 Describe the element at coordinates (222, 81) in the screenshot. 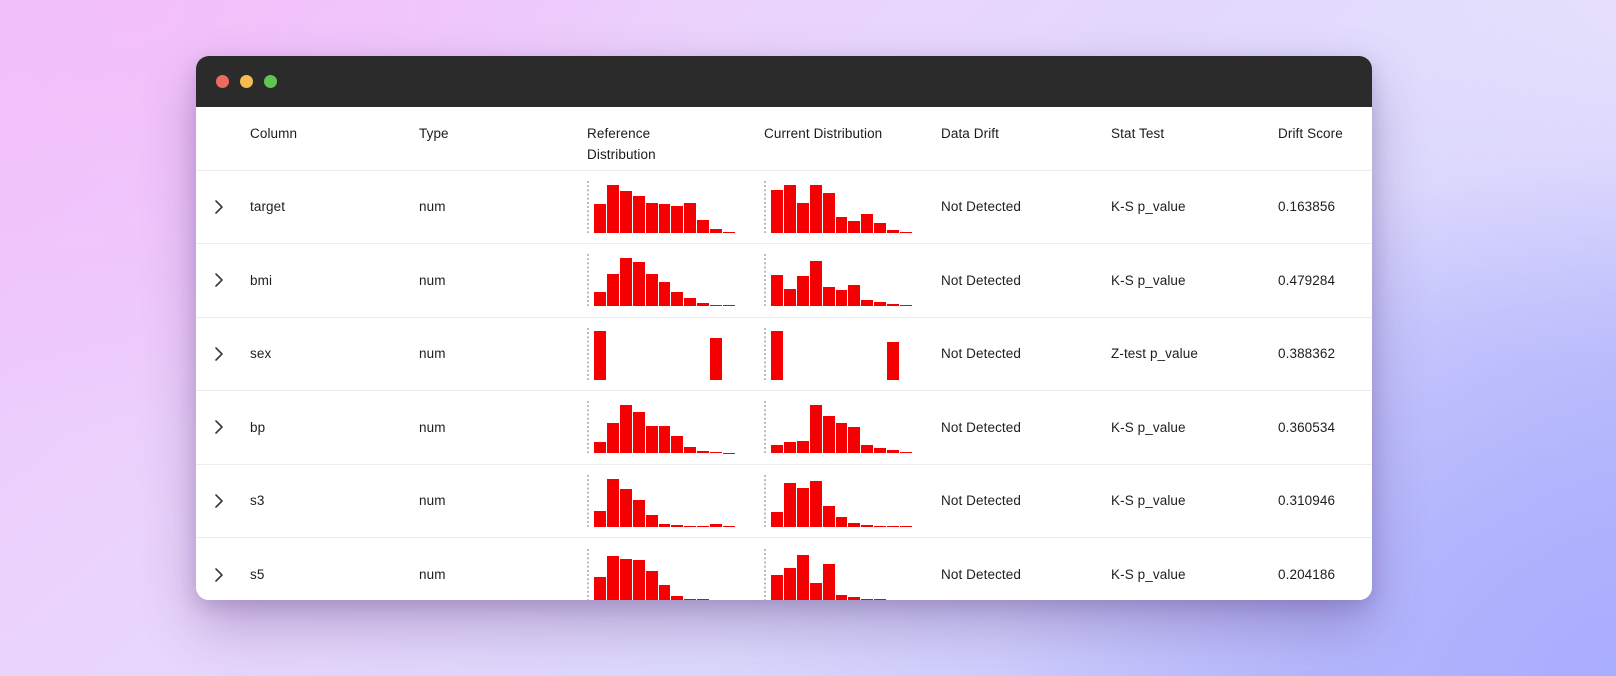

I see `close-button` at that location.